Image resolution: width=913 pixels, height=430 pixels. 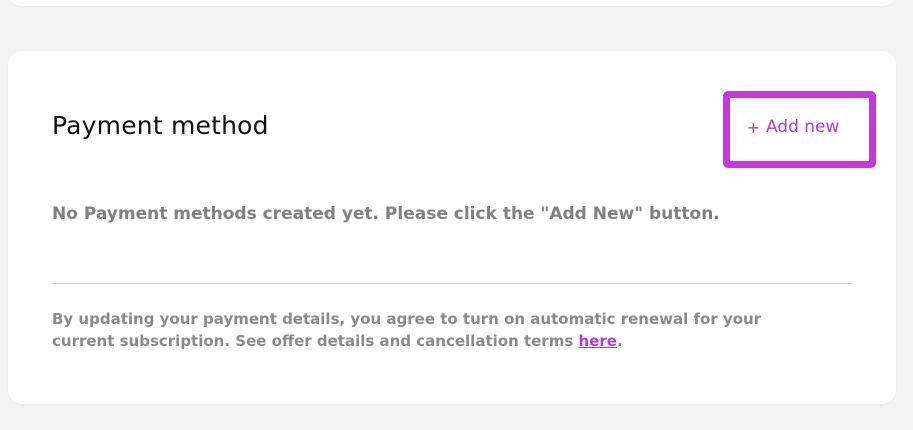 I want to click on disclaimer-end: ., so click(x=619, y=341).